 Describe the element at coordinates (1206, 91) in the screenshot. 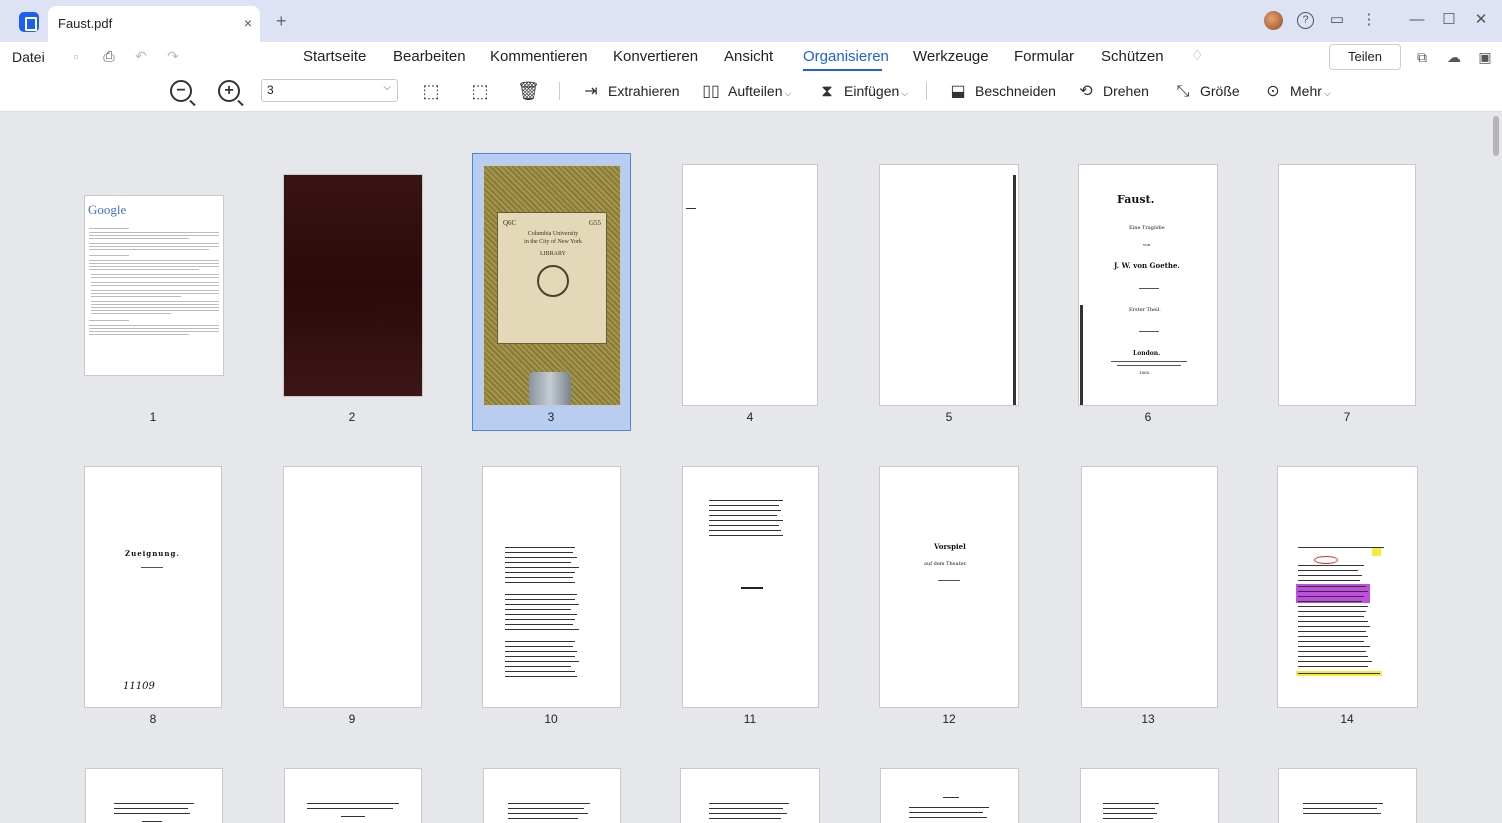

I see `size-button: ⤡ Größe` at that location.